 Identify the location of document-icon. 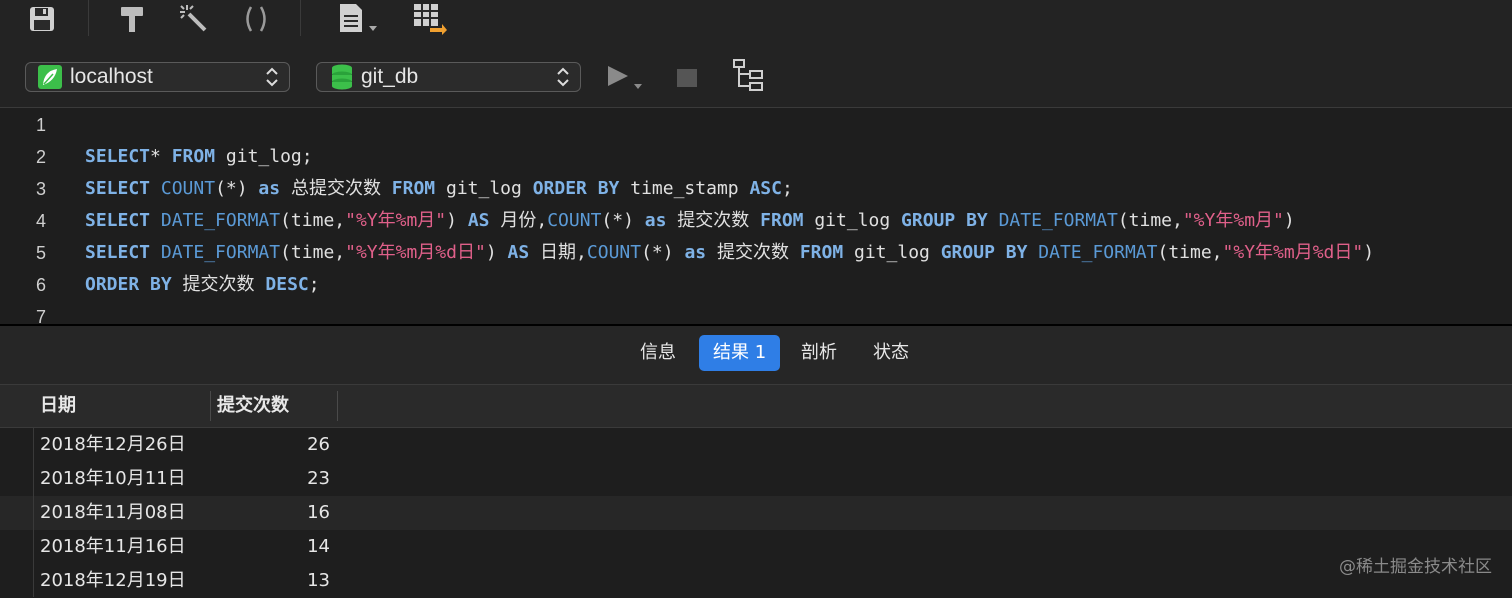
(359, 19).